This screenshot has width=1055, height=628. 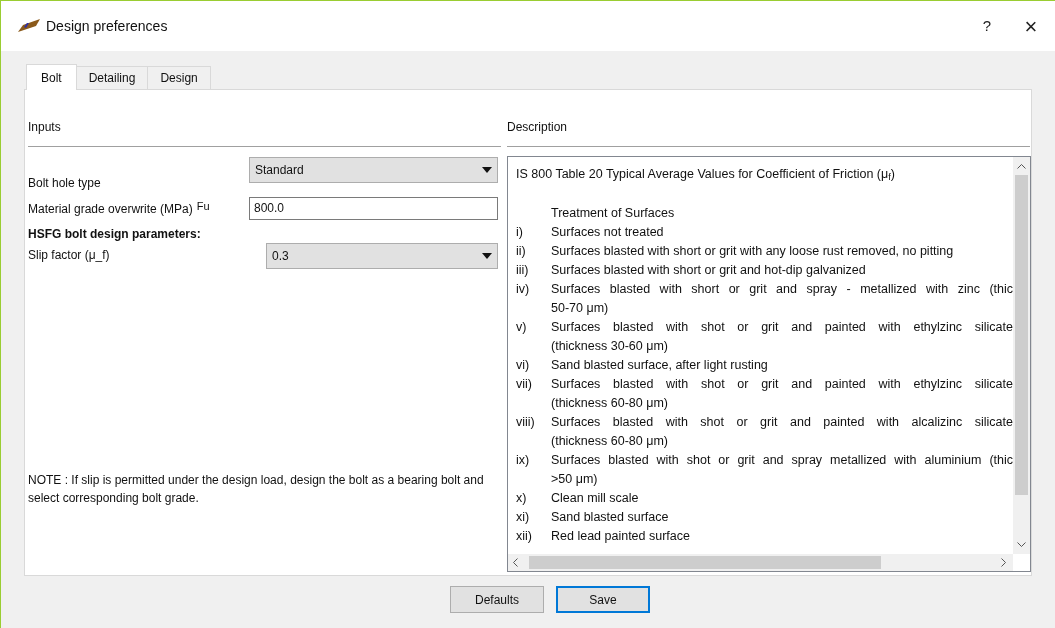 What do you see at coordinates (523, 517) in the screenshot?
I see `item-number: xi)` at bounding box center [523, 517].